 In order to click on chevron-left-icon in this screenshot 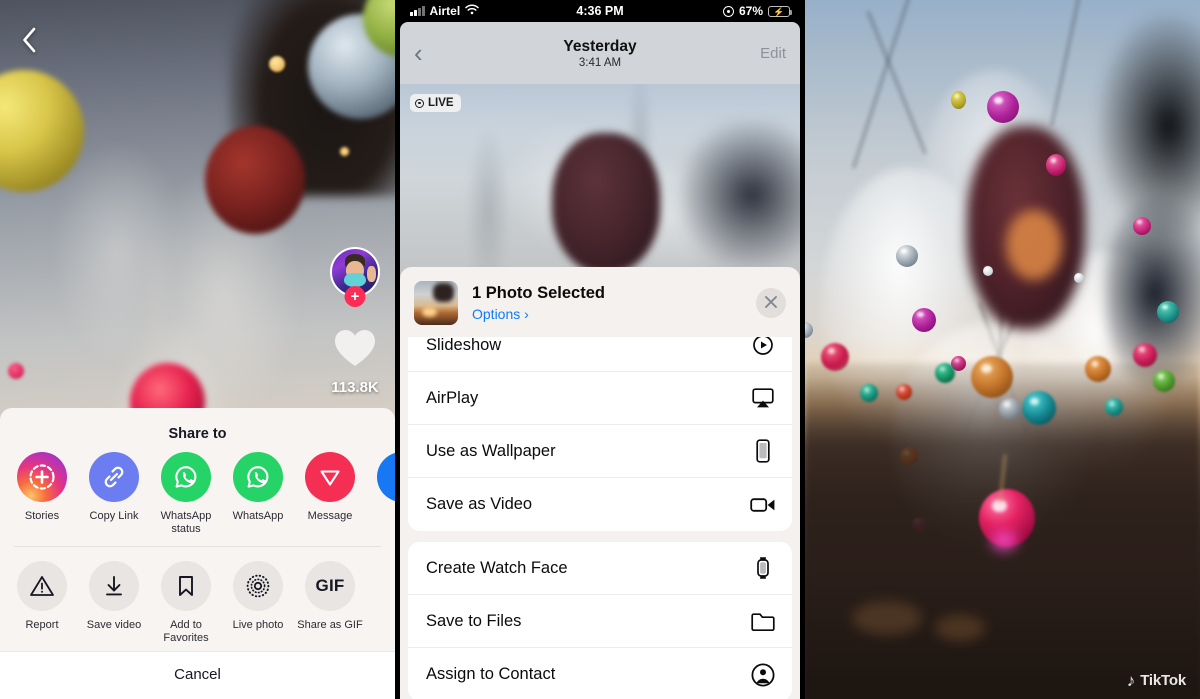, I will do `click(29, 42)`.